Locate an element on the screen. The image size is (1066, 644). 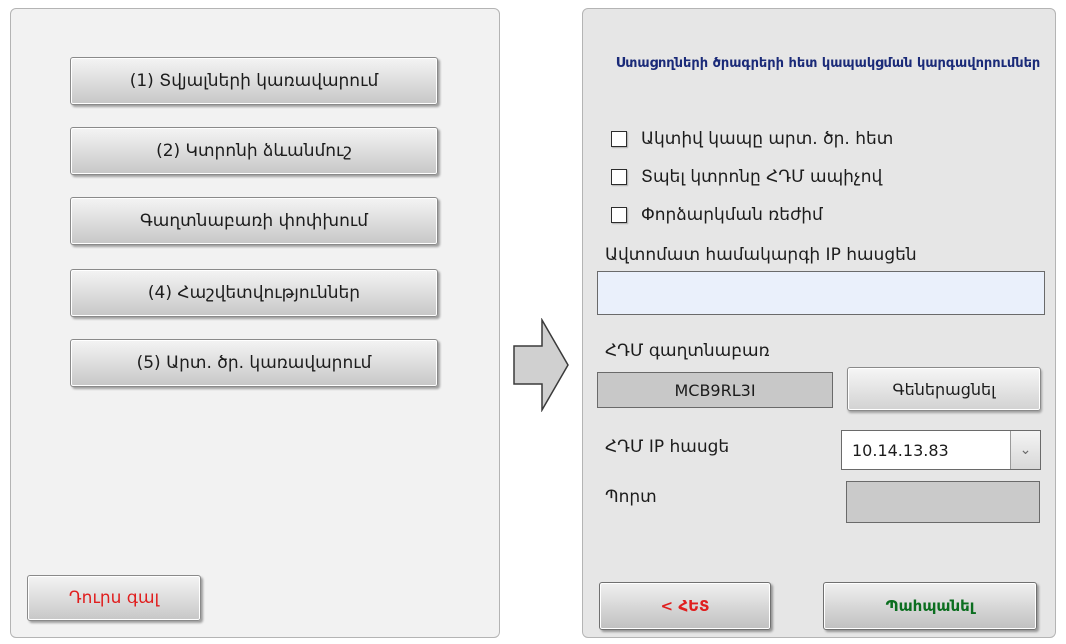
active-connection-label: Ակտիվ կապը արտ. ծր. հետ is located at coordinates (767, 139).